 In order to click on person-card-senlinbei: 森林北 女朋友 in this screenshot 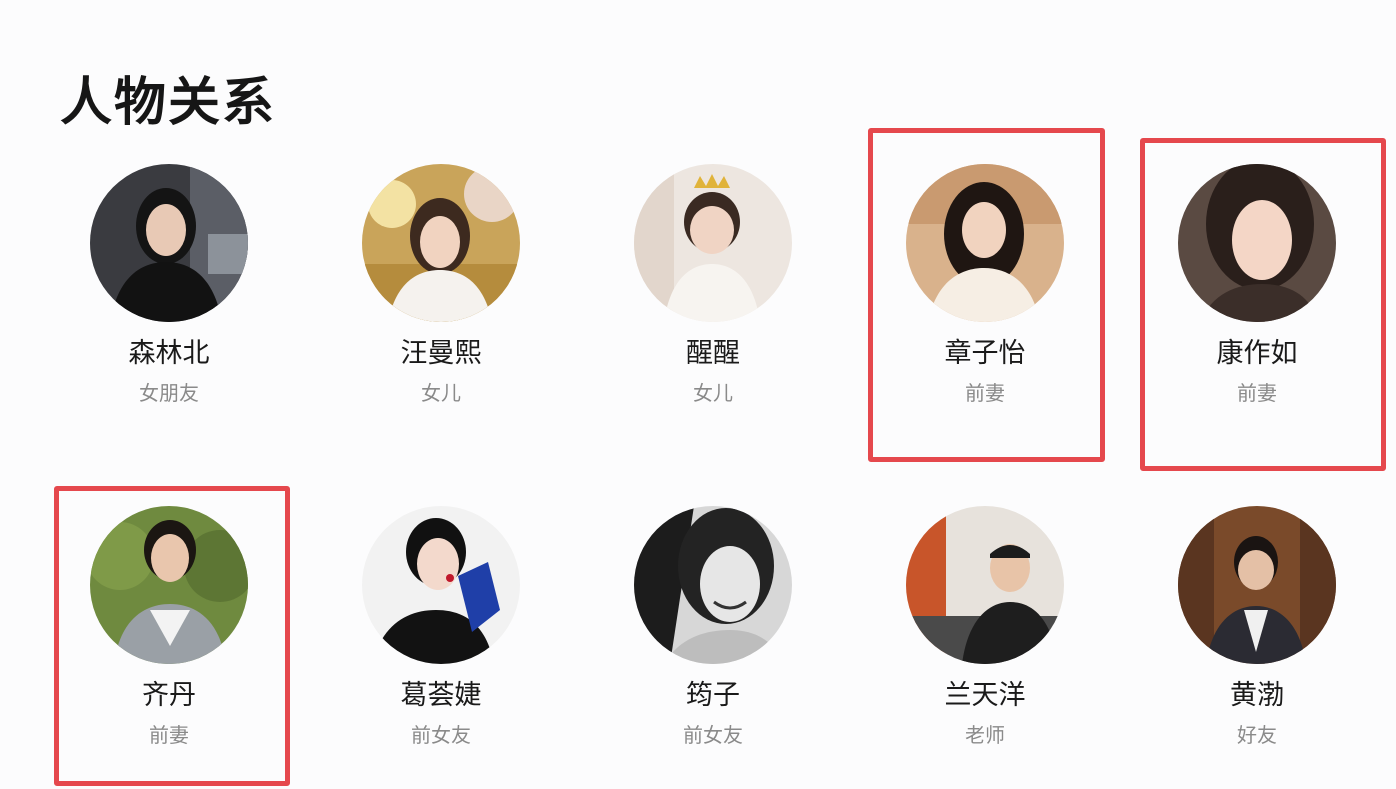, I will do `click(169, 298)`.